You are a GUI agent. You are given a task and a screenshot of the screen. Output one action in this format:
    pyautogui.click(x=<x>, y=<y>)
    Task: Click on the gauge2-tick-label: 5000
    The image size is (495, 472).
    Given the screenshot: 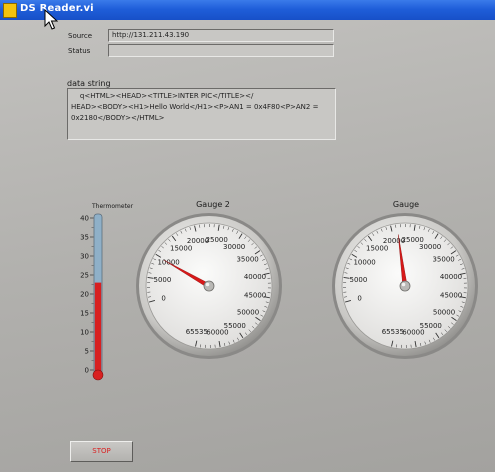 What is the action you would take?
    pyautogui.click(x=163, y=280)
    